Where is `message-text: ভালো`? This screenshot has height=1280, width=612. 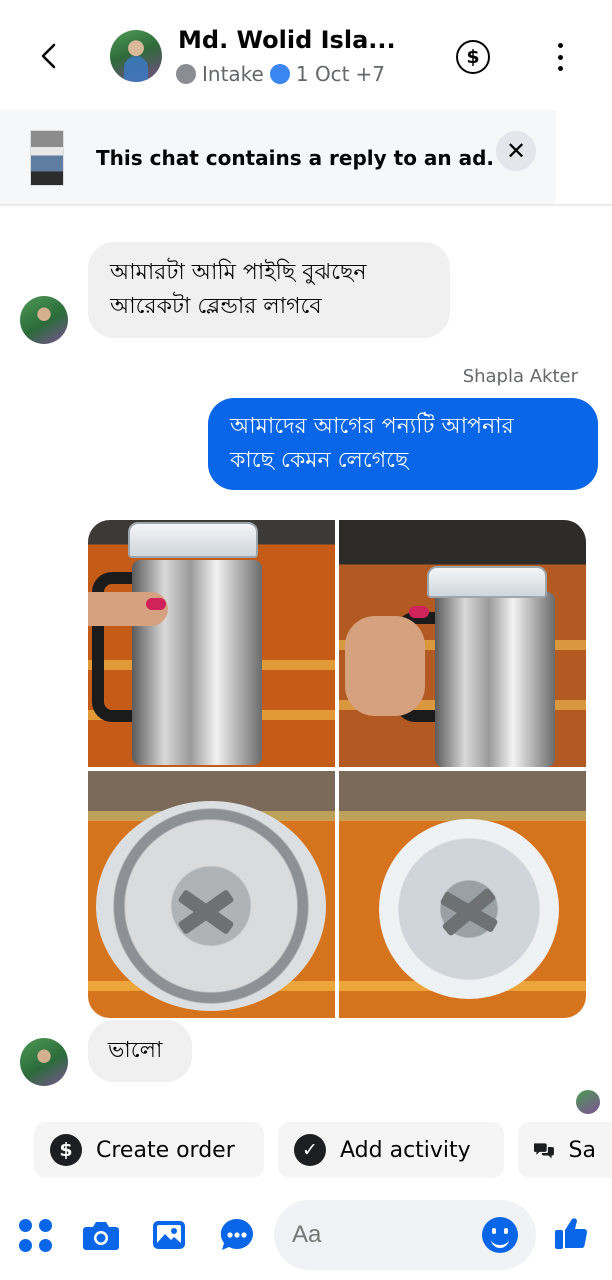
message-text: ভালো is located at coordinates (135, 1050).